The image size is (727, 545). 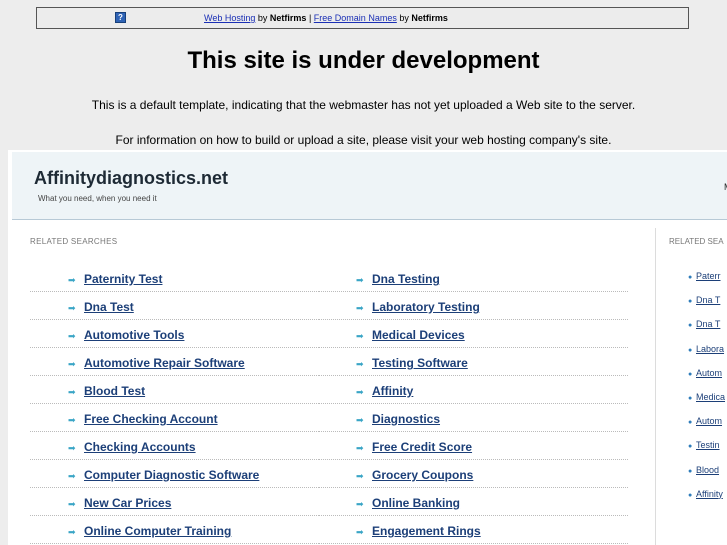 What do you see at coordinates (229, 18) in the screenshot?
I see `web-hosting-link: Web Hosting` at bounding box center [229, 18].